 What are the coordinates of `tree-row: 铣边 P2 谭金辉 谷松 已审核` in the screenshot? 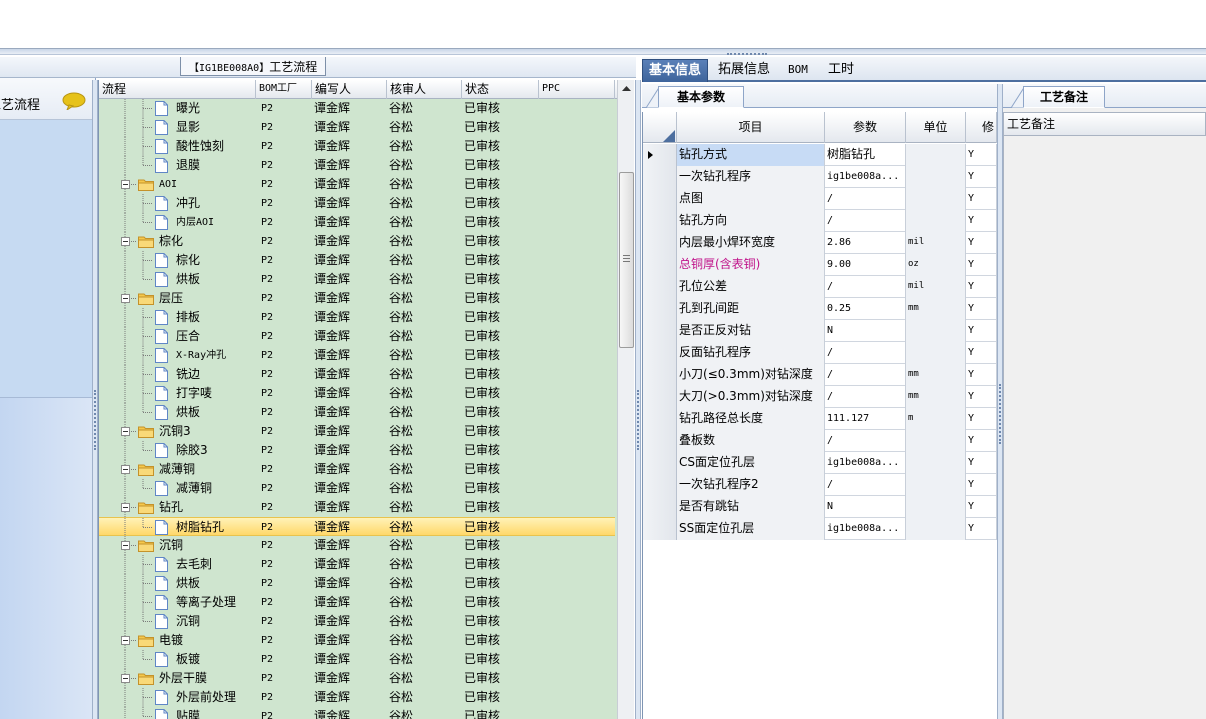 It's located at (357, 374).